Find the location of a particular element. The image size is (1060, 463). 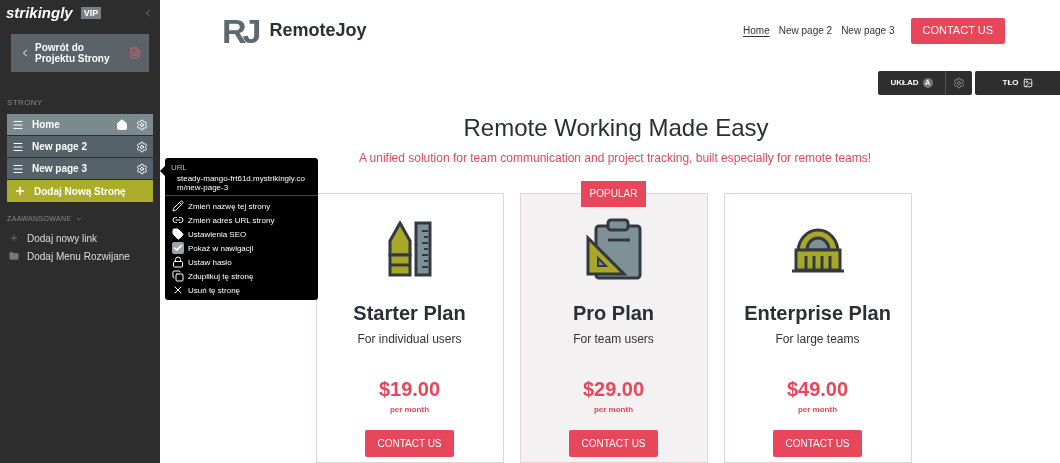

plan-name: Pro Plan is located at coordinates (613, 313).